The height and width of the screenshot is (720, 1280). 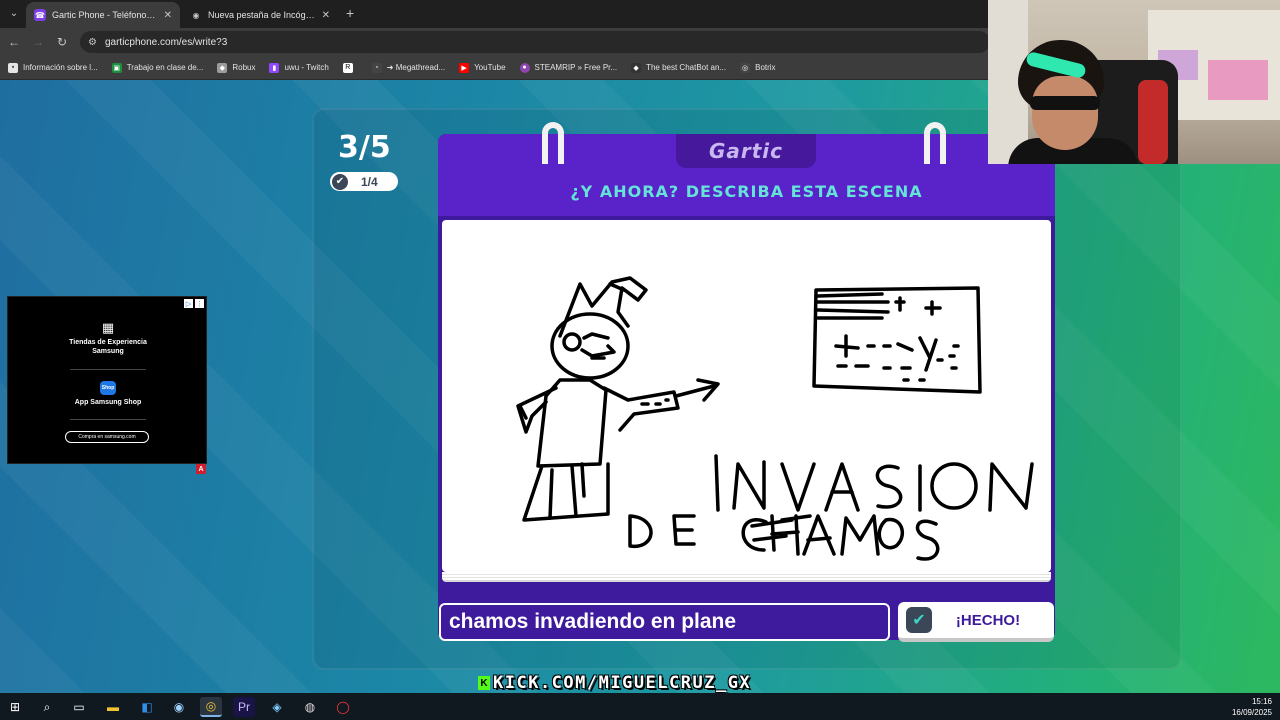 I want to click on new-tab-icon: +, so click(x=350, y=13).